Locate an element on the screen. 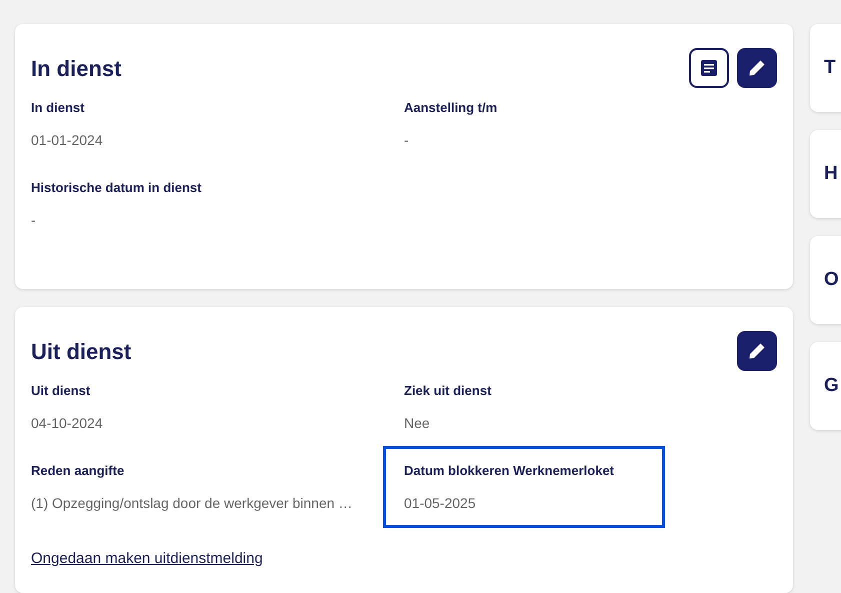 This screenshot has height=593, width=841. card-title: H is located at coordinates (831, 174).